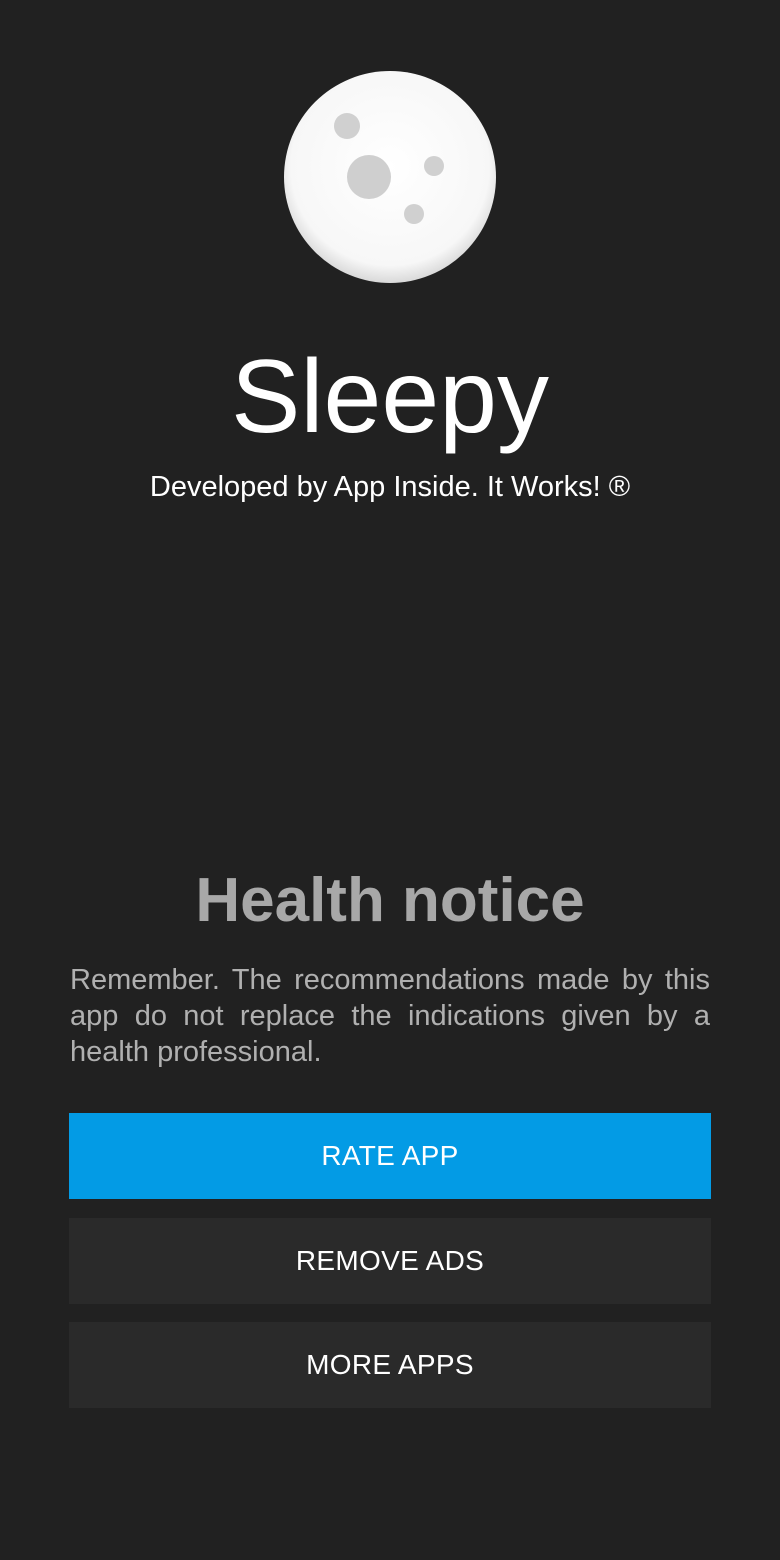  Describe the element at coordinates (390, 487) in the screenshot. I see `developer-credit: Developed by App Inside. It Works! ®` at that location.